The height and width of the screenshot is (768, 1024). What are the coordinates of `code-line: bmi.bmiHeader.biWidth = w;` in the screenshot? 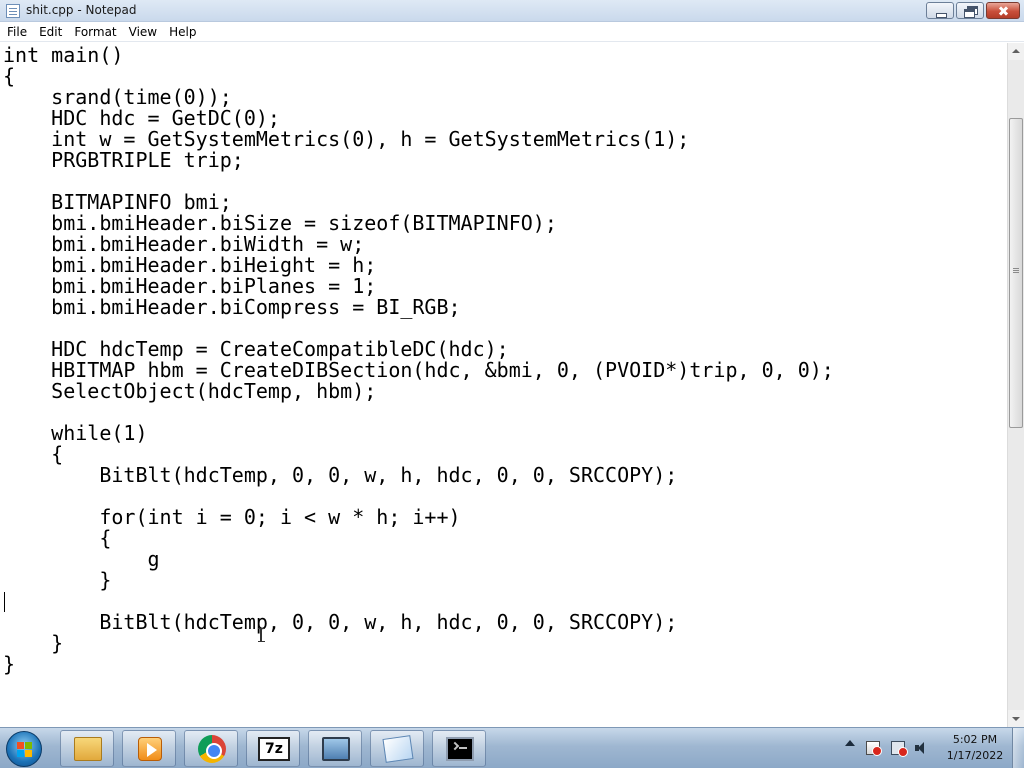 It's located at (184, 244).